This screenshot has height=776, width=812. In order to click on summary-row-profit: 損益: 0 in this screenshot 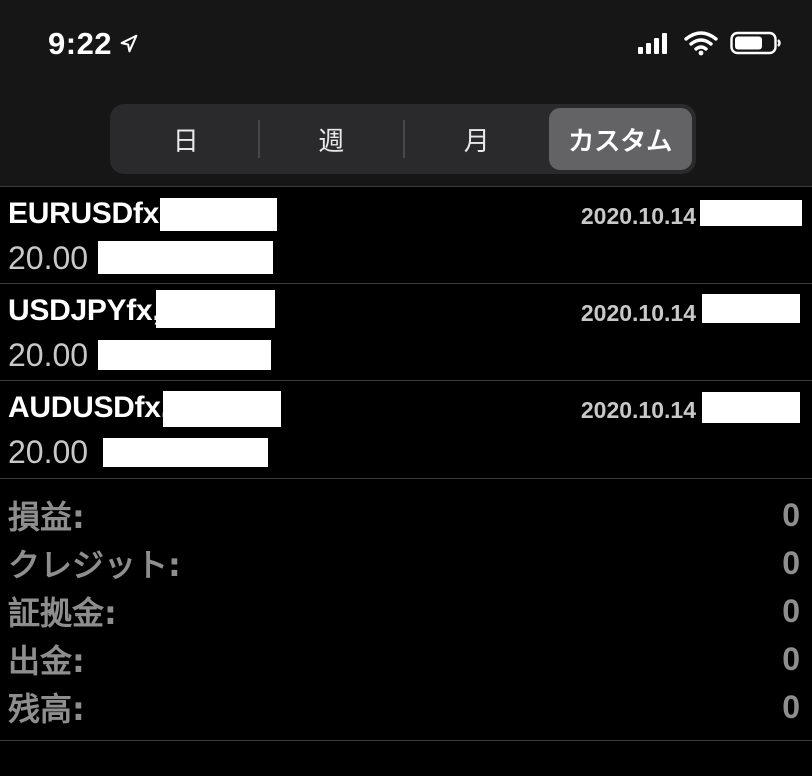, I will do `click(406, 515)`.